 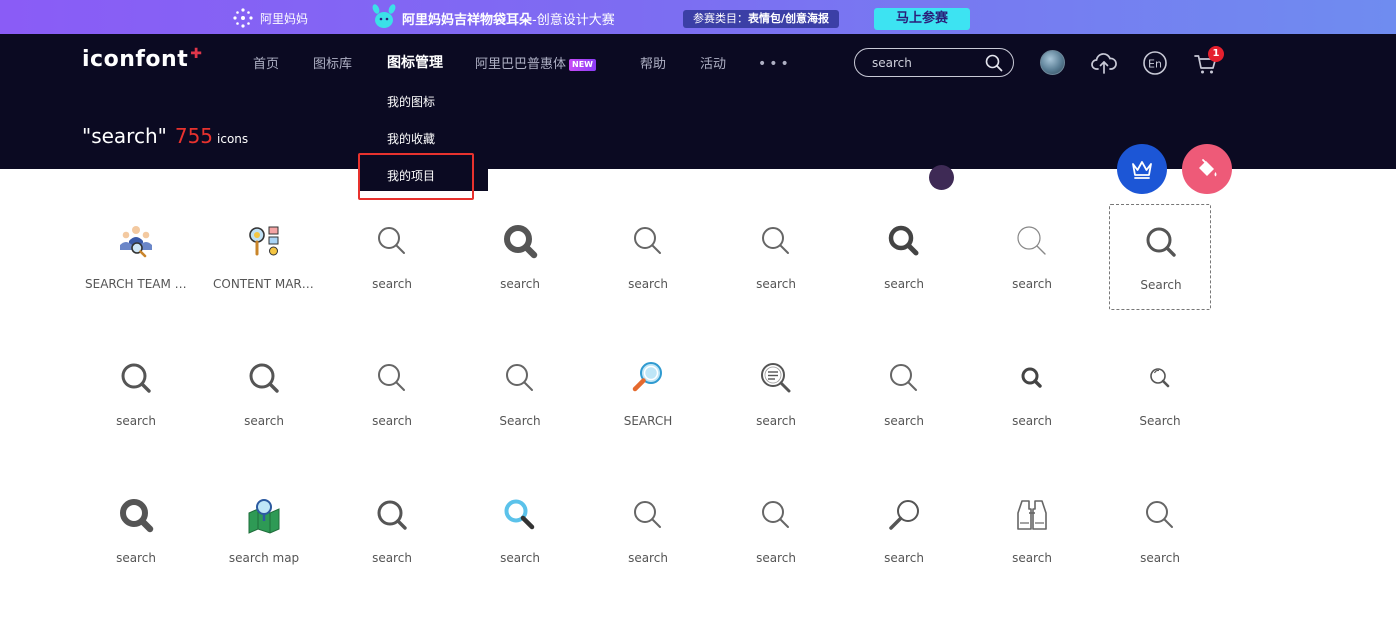 What do you see at coordinates (713, 62) in the screenshot?
I see `nav-activity: 活动` at bounding box center [713, 62].